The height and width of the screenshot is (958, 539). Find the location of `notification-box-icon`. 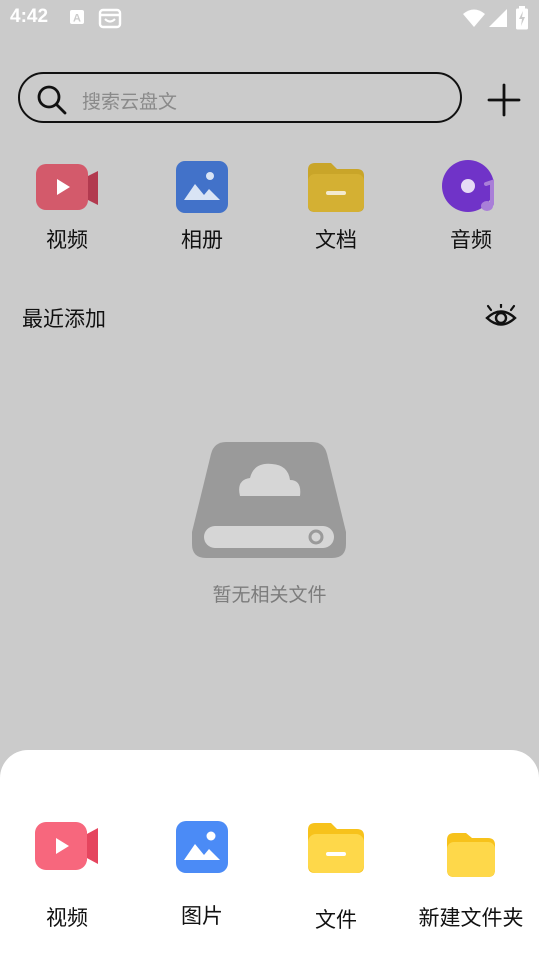

notification-box-icon is located at coordinates (110, 18).